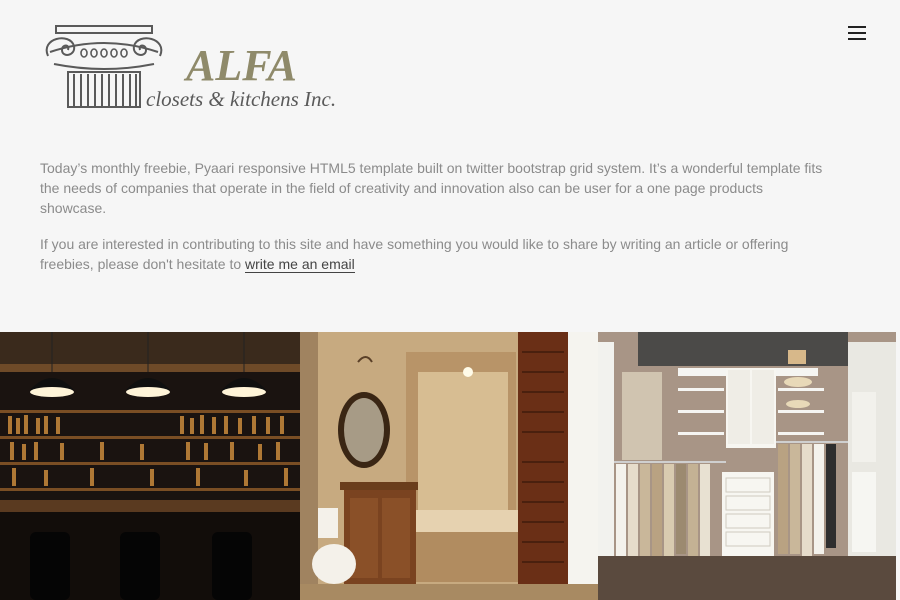 The image size is (900, 600). What do you see at coordinates (150, 466) in the screenshot?
I see `bar-photo` at bounding box center [150, 466].